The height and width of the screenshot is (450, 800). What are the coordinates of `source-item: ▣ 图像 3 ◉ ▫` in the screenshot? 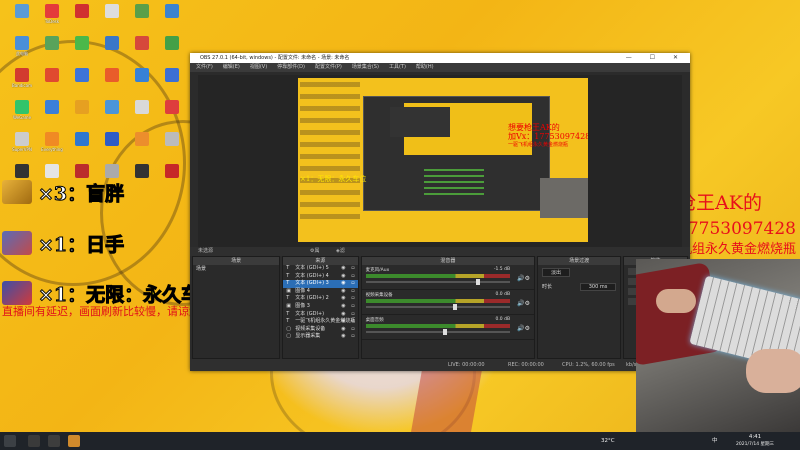 It's located at (320, 307).